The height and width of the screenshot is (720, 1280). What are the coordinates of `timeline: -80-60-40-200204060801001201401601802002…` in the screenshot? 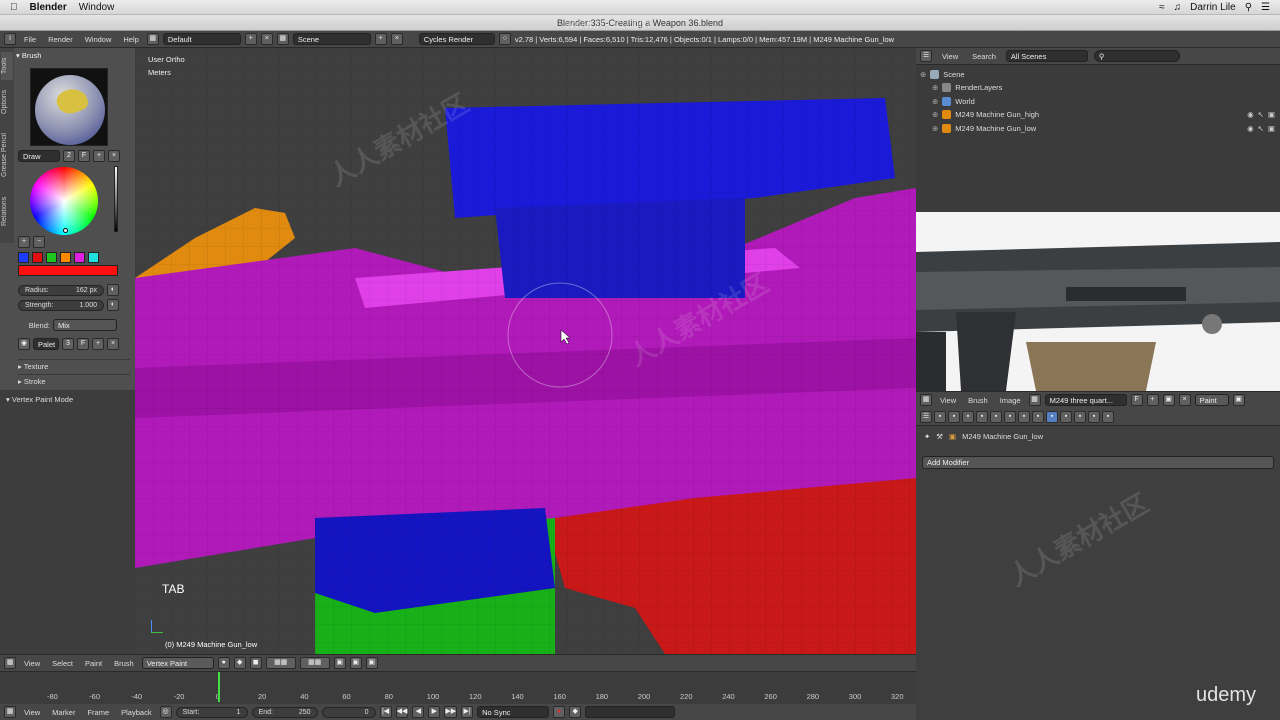 It's located at (458, 687).